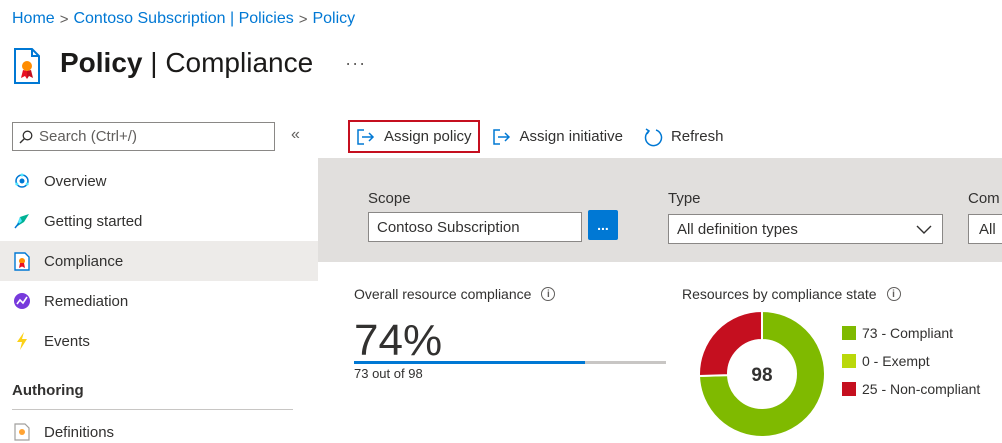 The width and height of the screenshot is (1002, 443). What do you see at coordinates (697, 136) in the screenshot?
I see `refresh-label: Refresh` at bounding box center [697, 136].